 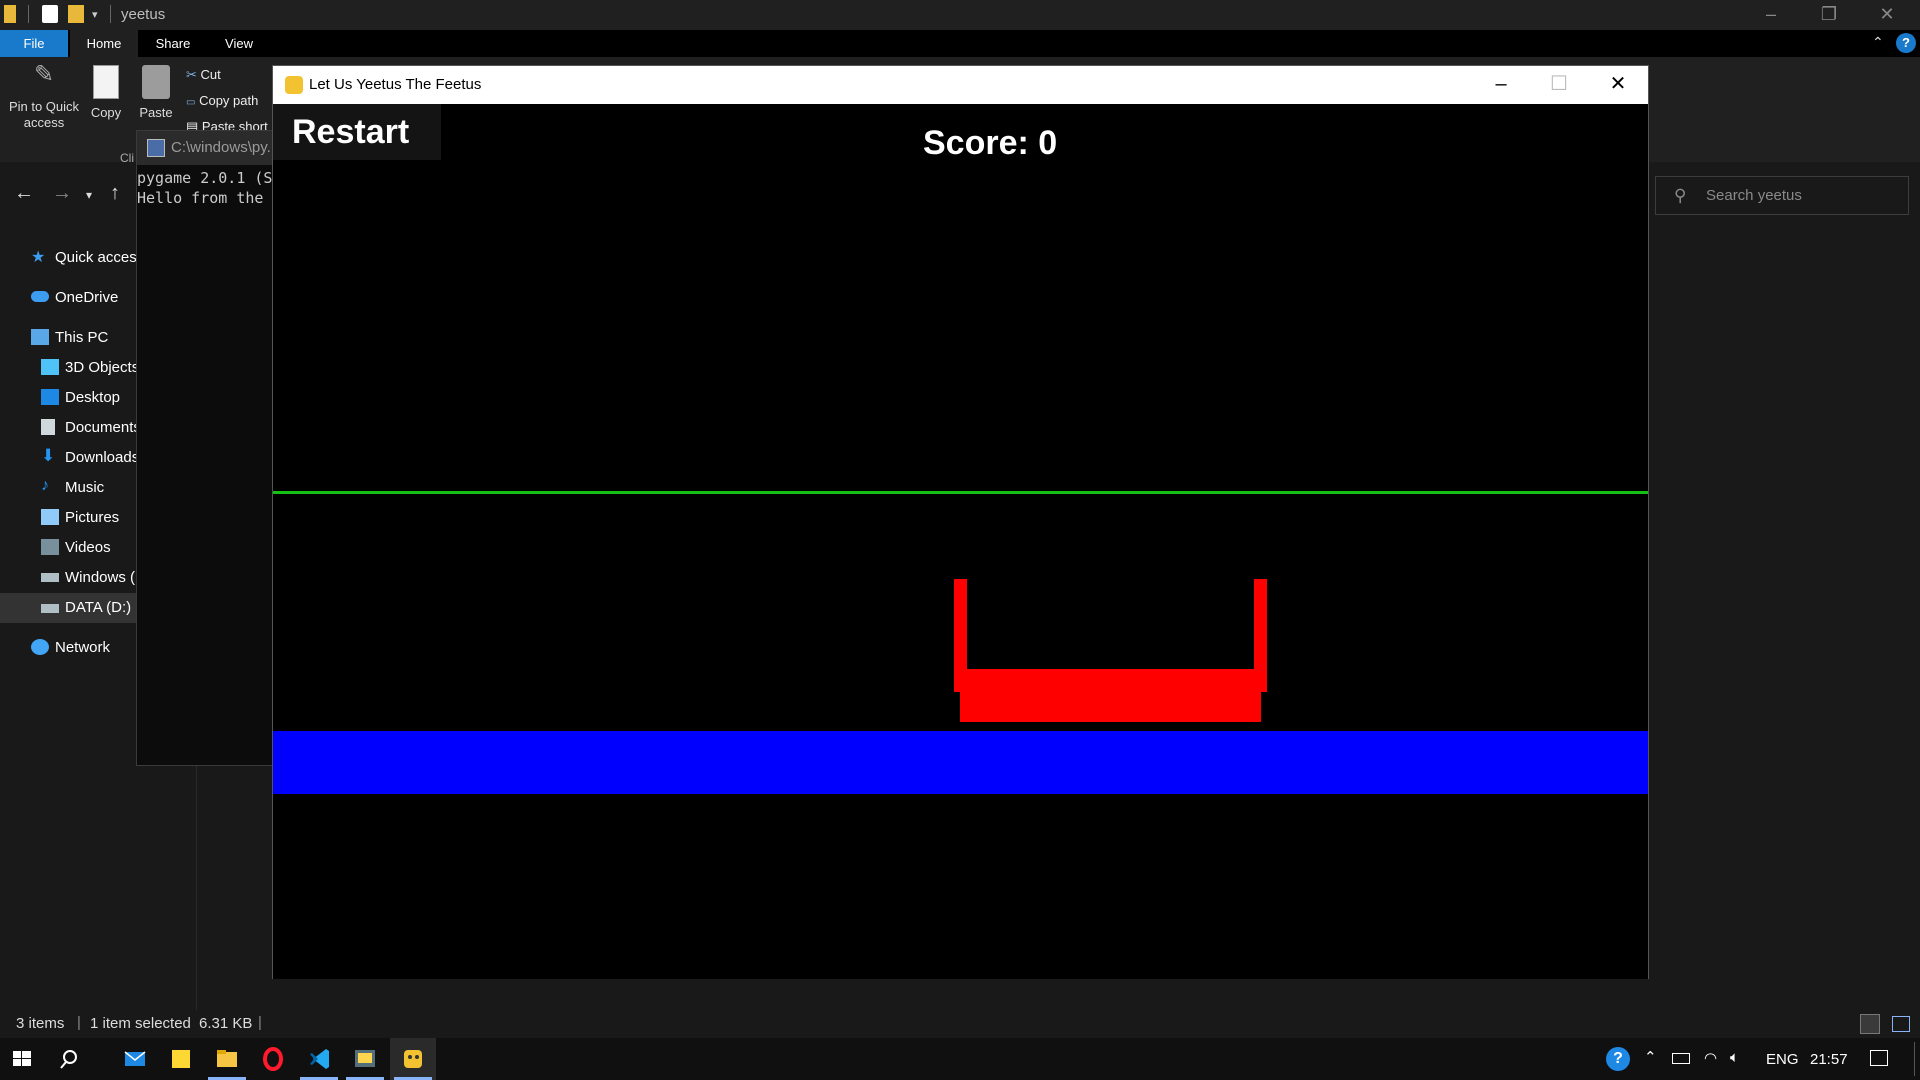 What do you see at coordinates (143, 14) in the screenshot?
I see `window-title: yeetus` at bounding box center [143, 14].